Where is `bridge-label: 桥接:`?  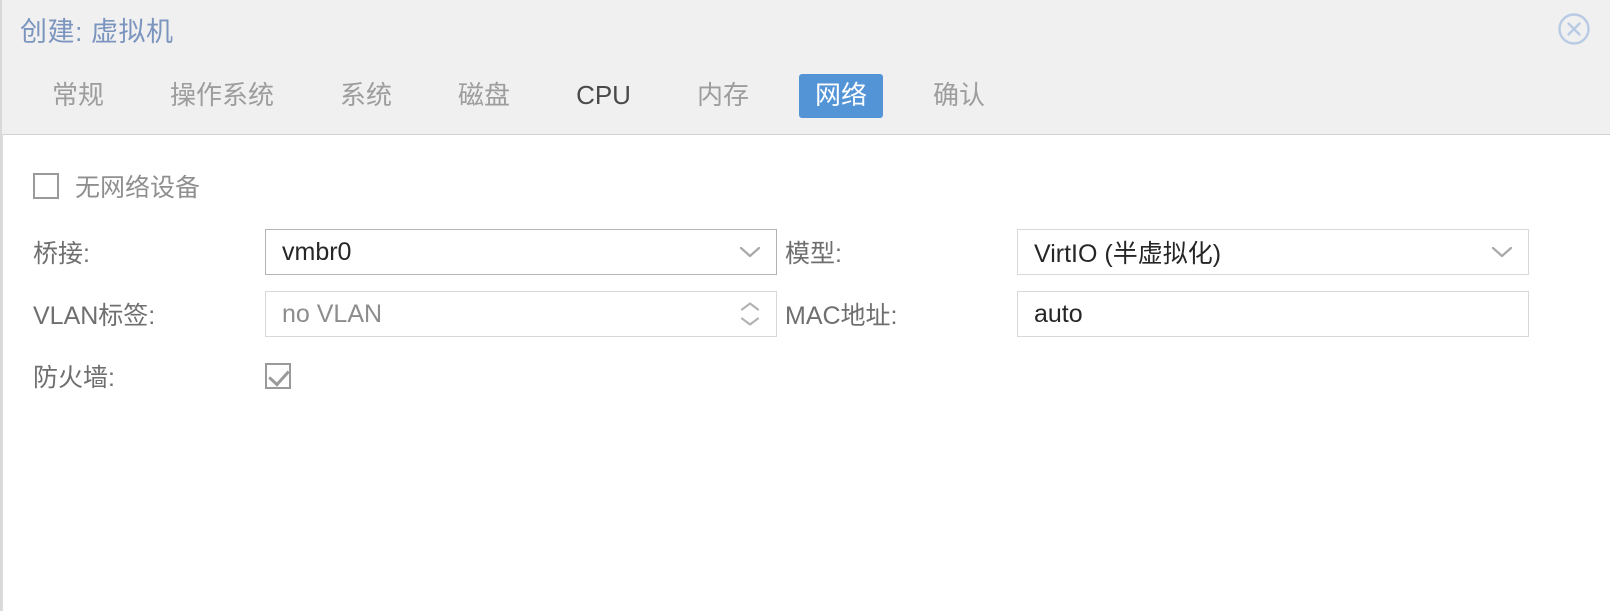
bridge-label: 桥接: is located at coordinates (61, 254).